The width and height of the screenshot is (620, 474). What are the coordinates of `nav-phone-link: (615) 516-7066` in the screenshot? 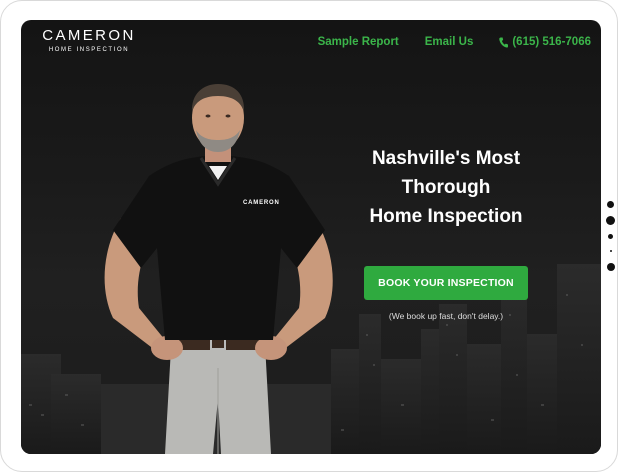 It's located at (545, 42).